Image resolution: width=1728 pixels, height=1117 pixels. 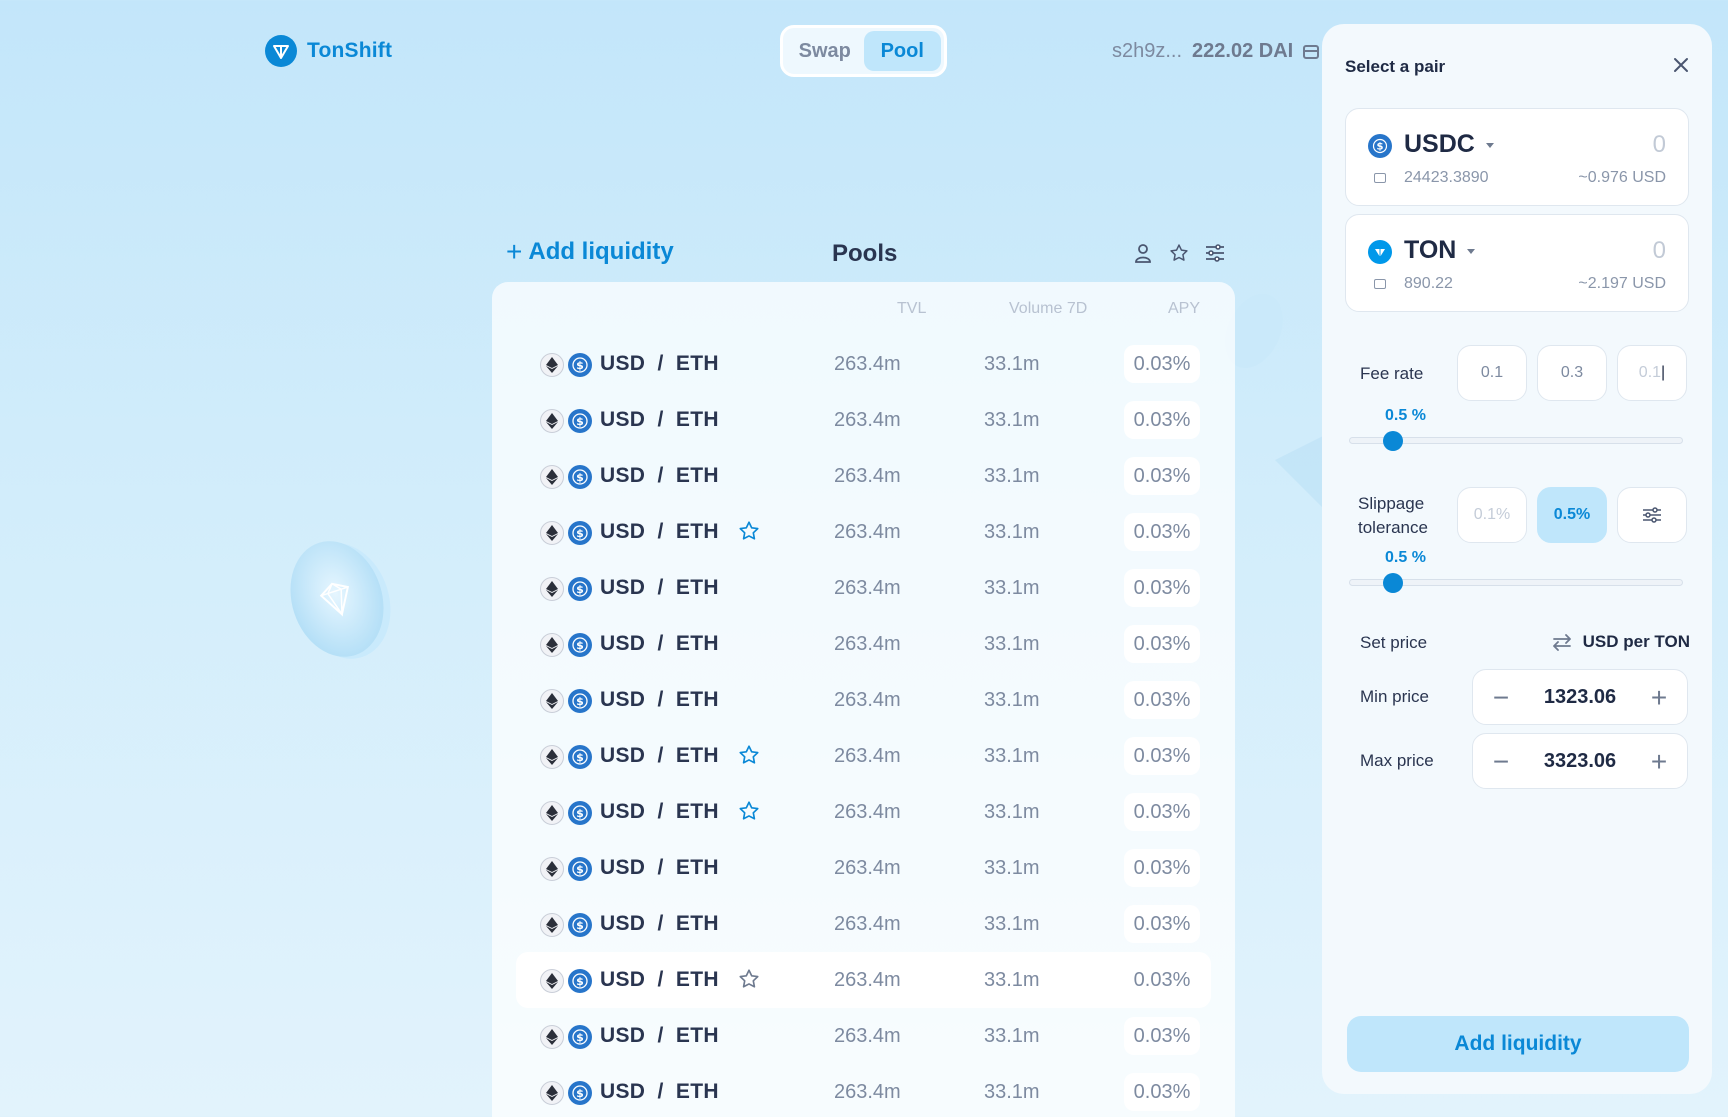 I want to click on fee-custom-input: 0.1 |, so click(x=1652, y=373).